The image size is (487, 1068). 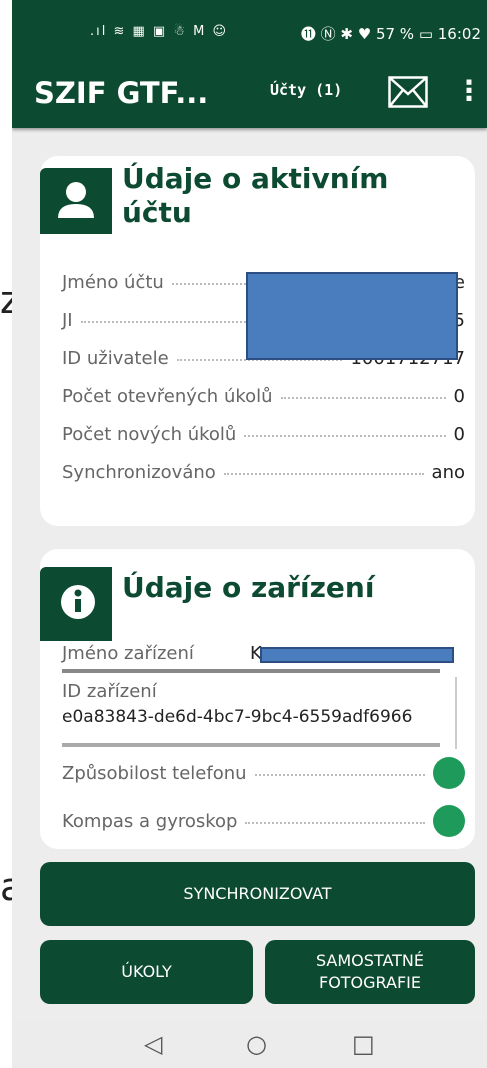 I want to click on account-row-new-tasks: Počet nových úkolů 0, so click(x=263, y=434).